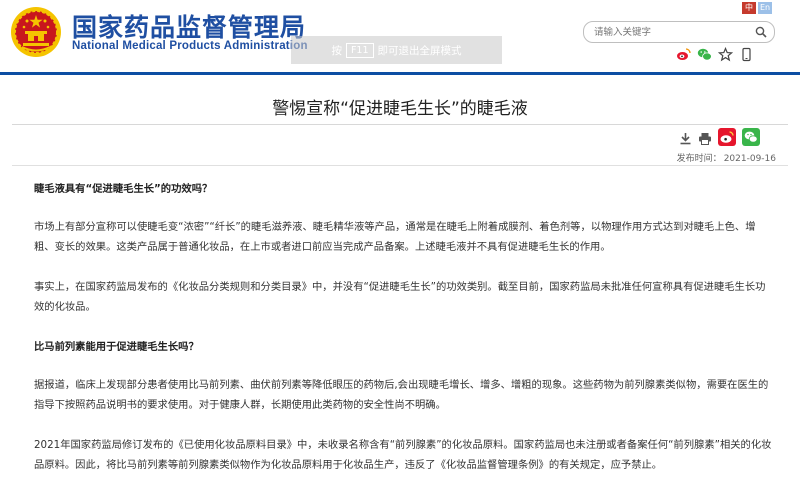 The height and width of the screenshot is (497, 800). Describe the element at coordinates (123, 189) in the screenshot. I see `section-heading: 睫毛液具有“促进睫毛生长”的功效吗？` at that location.